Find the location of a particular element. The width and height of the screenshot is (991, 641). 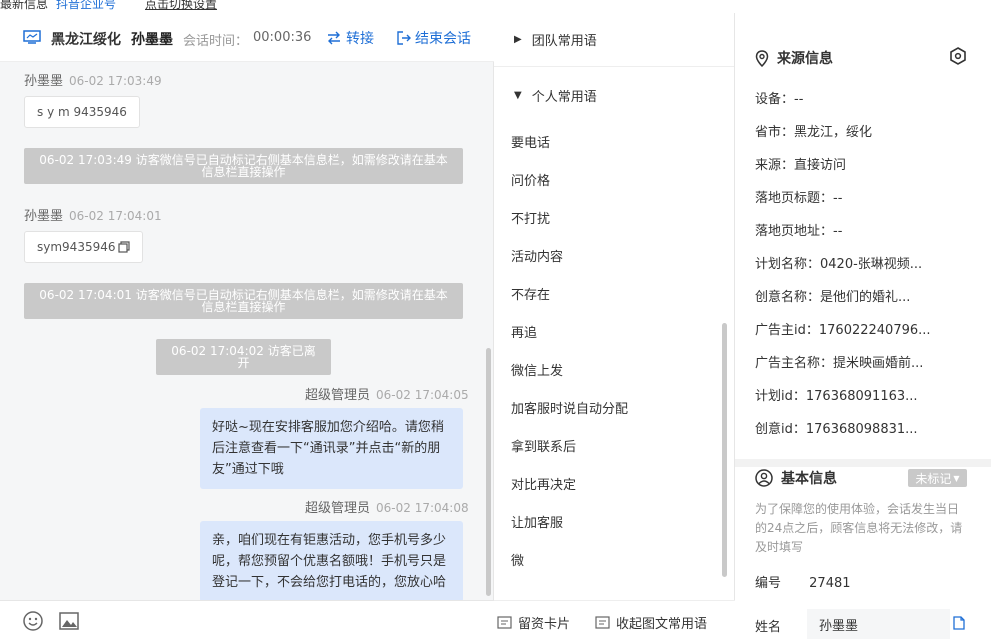

info-label: 计划id： is located at coordinates (780, 396).